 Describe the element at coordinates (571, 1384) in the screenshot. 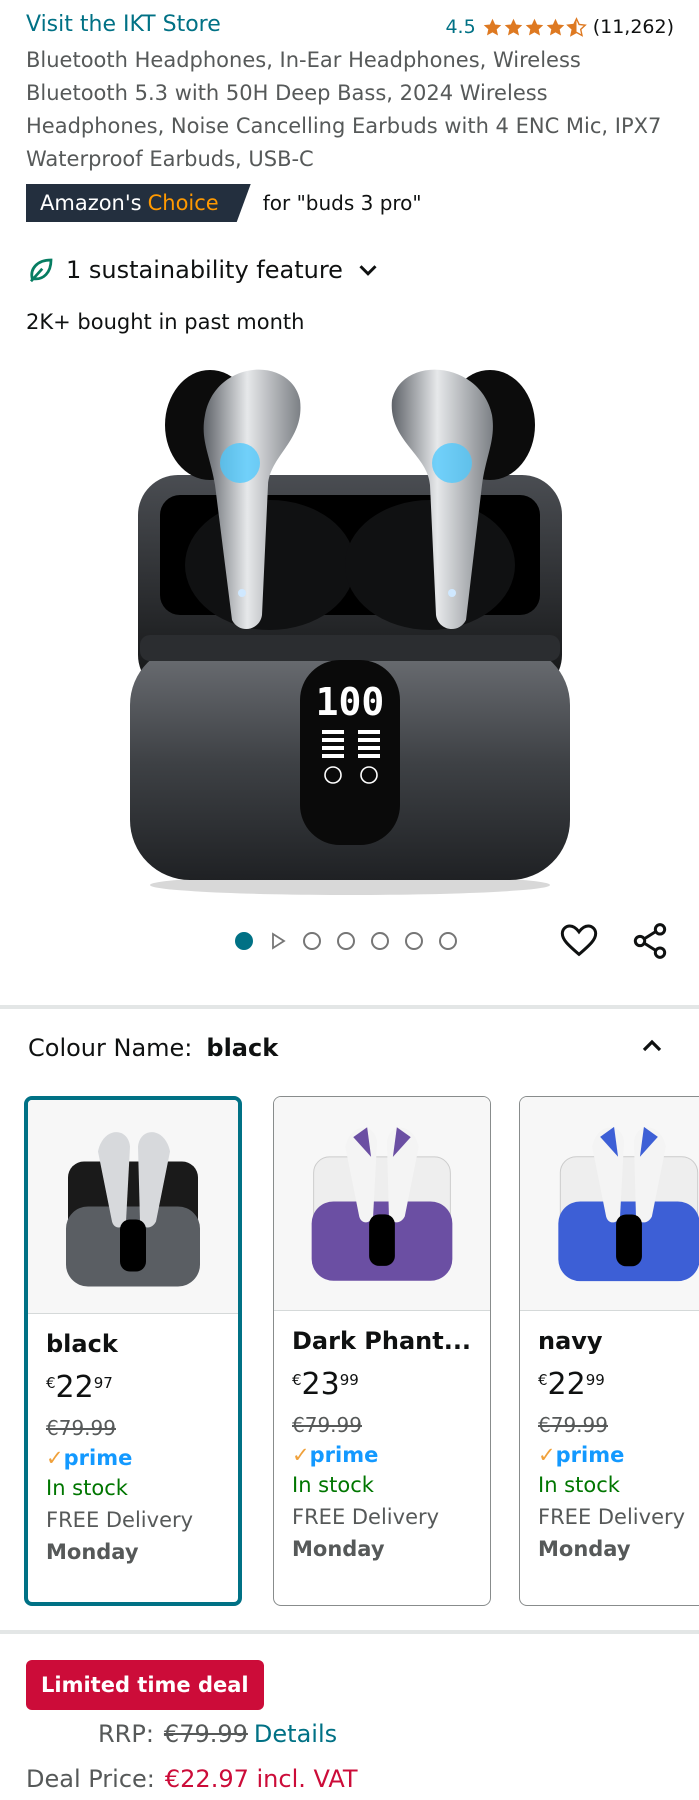

I see `swatch-price: €2299` at that location.